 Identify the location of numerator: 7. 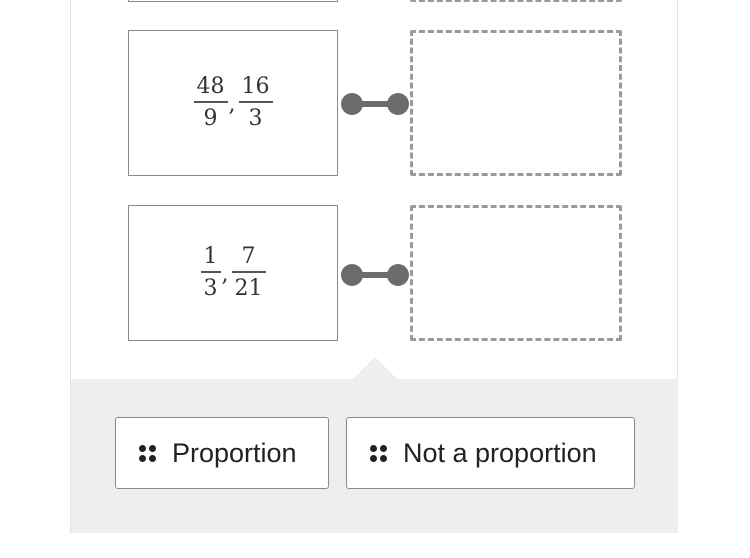
(248, 257).